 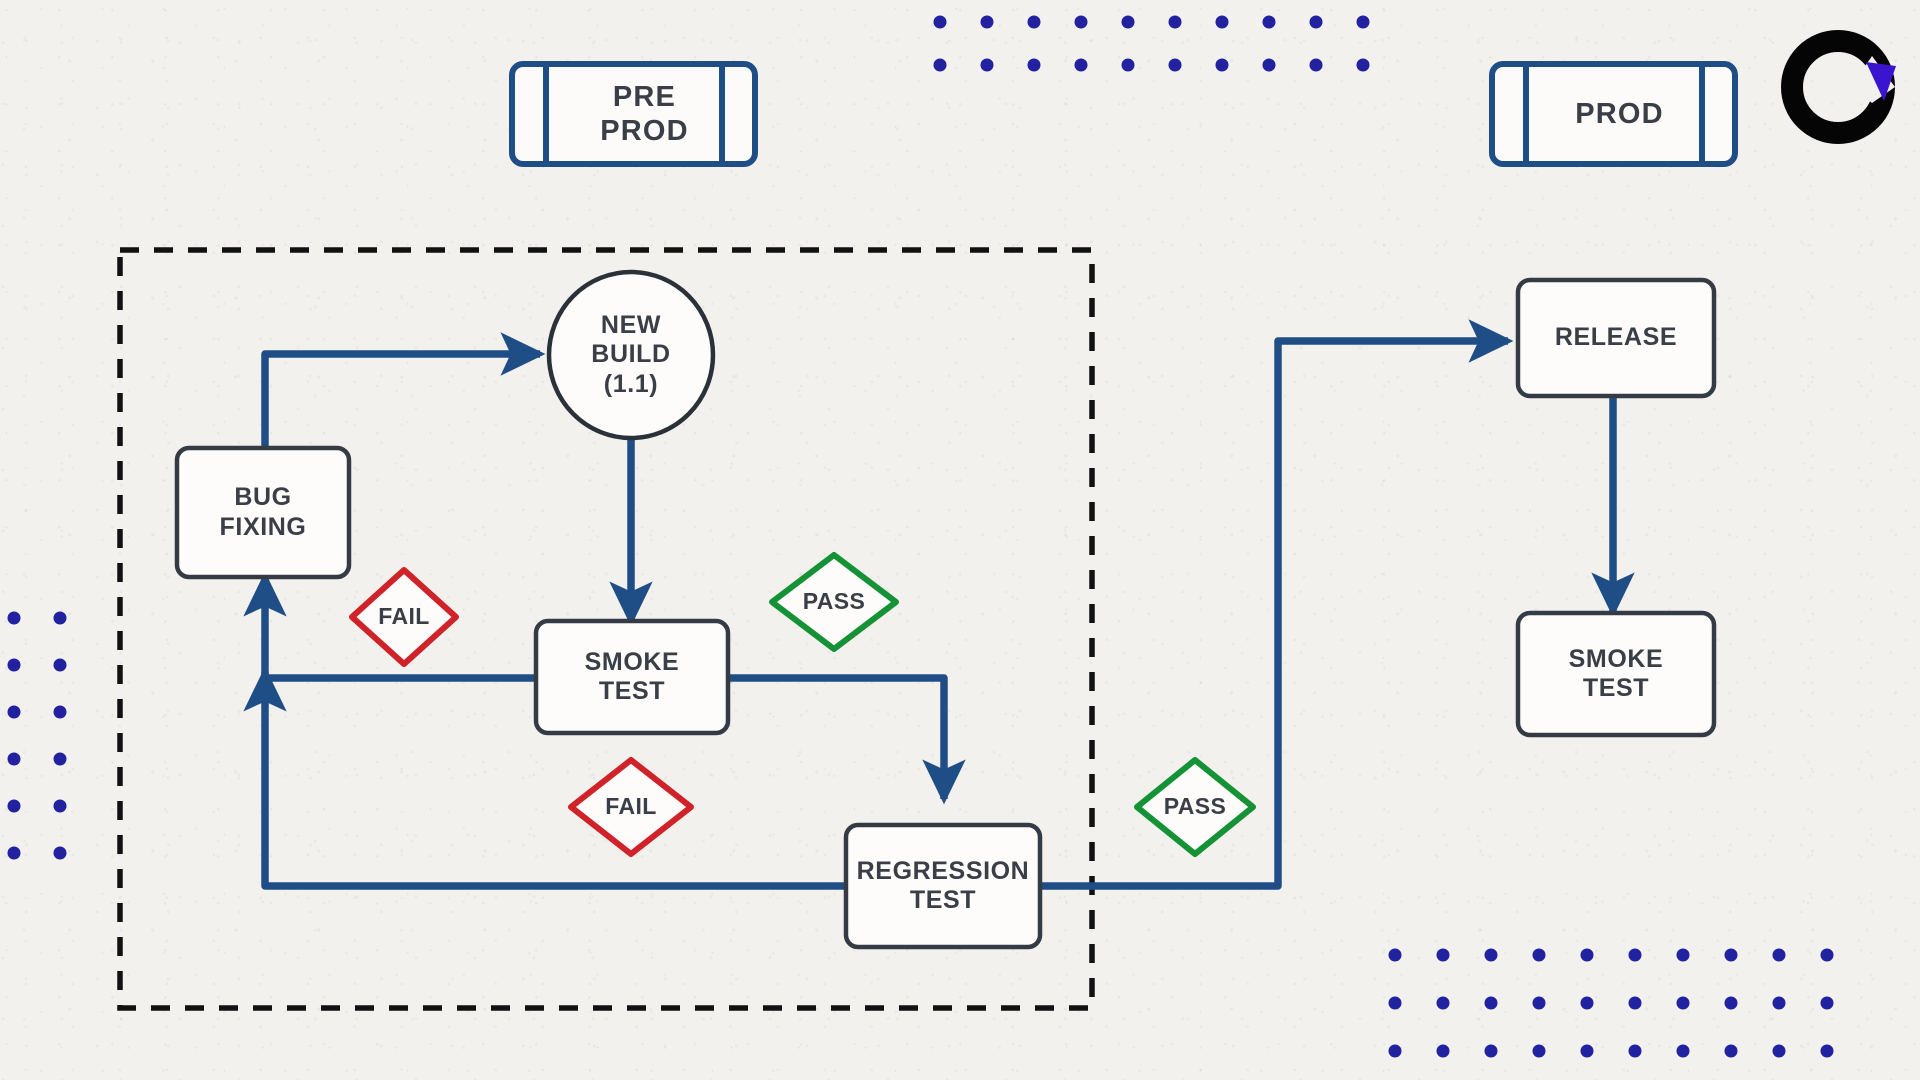 I want to click on env-prod, so click(x=1613, y=114).